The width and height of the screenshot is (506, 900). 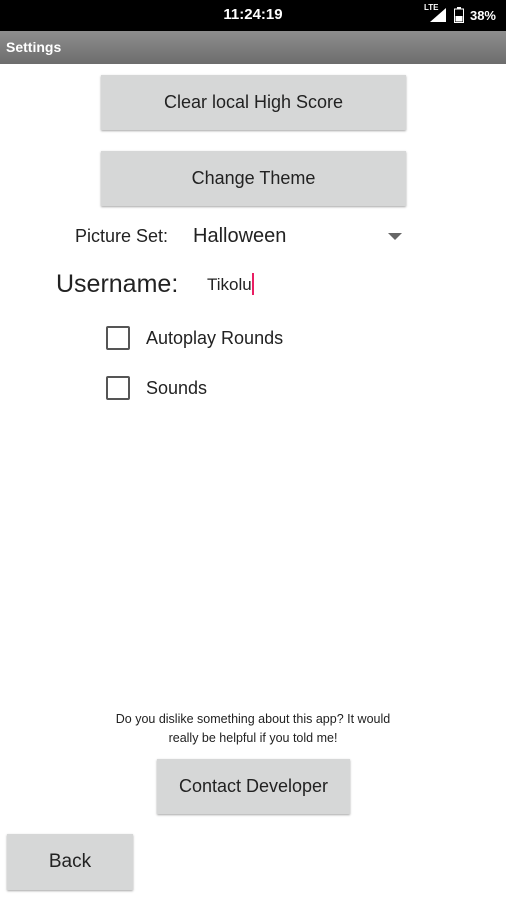 What do you see at coordinates (118, 338) in the screenshot?
I see `autoplay-rounds-checkbox` at bounding box center [118, 338].